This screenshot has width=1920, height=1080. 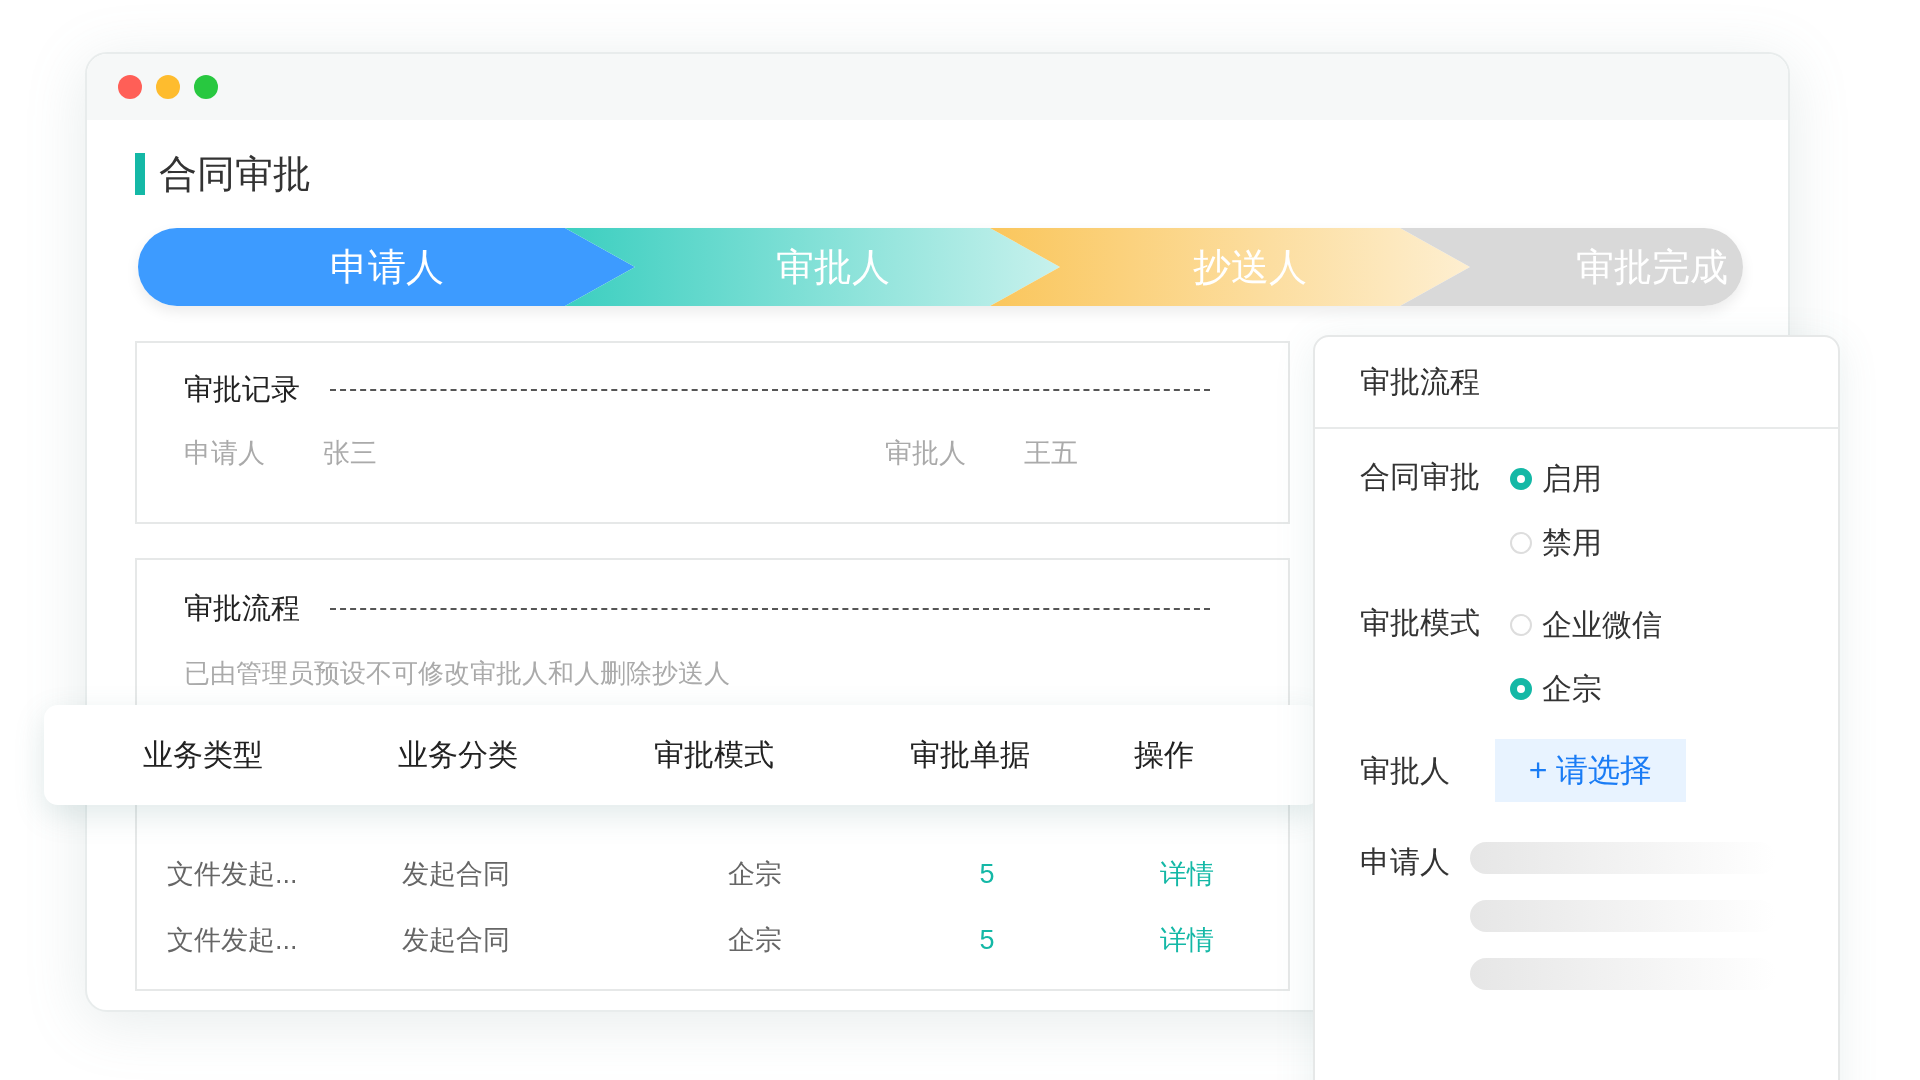 I want to click on select-button: + 请选择, so click(x=1590, y=770).